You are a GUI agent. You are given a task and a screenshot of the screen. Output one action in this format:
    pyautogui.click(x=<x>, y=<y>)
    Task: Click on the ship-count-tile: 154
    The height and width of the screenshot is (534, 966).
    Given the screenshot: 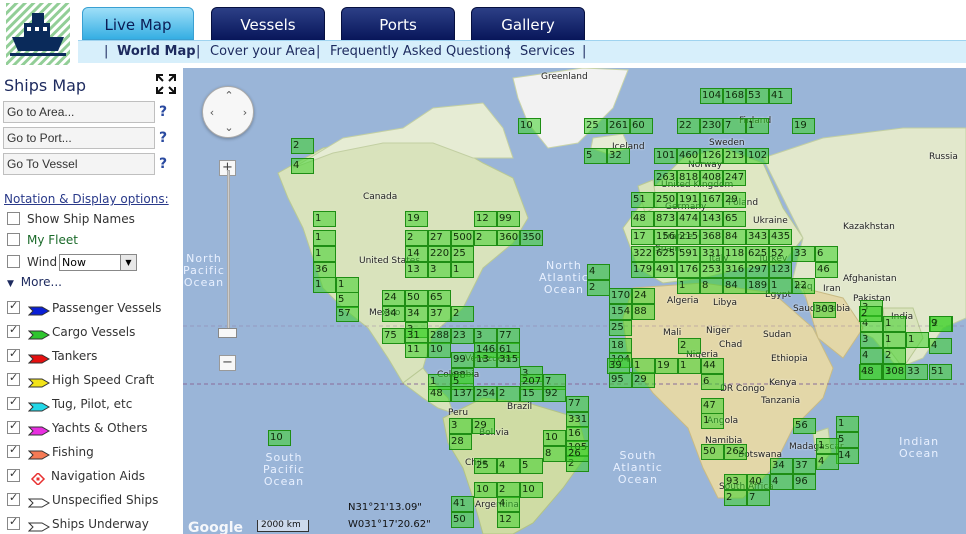 What is the action you would take?
    pyautogui.click(x=620, y=312)
    